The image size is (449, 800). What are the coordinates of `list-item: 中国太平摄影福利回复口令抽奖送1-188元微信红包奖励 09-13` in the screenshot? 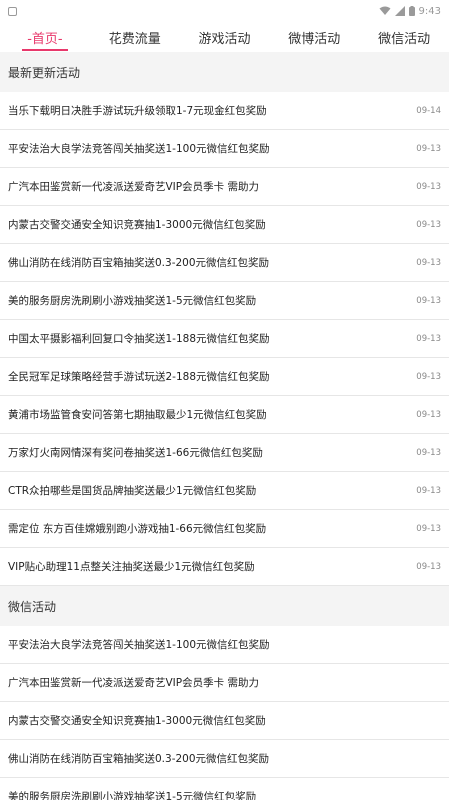 It's located at (224, 339).